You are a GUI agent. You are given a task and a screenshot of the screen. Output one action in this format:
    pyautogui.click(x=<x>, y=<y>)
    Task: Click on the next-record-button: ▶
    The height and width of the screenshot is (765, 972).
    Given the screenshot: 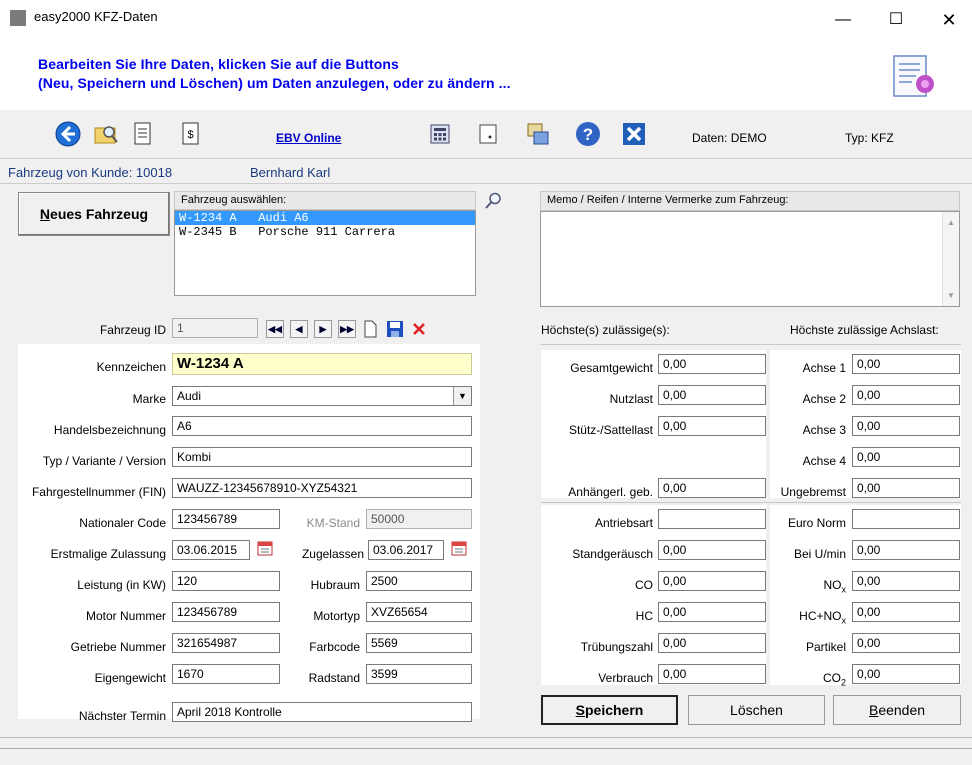 What is the action you would take?
    pyautogui.click(x=323, y=329)
    